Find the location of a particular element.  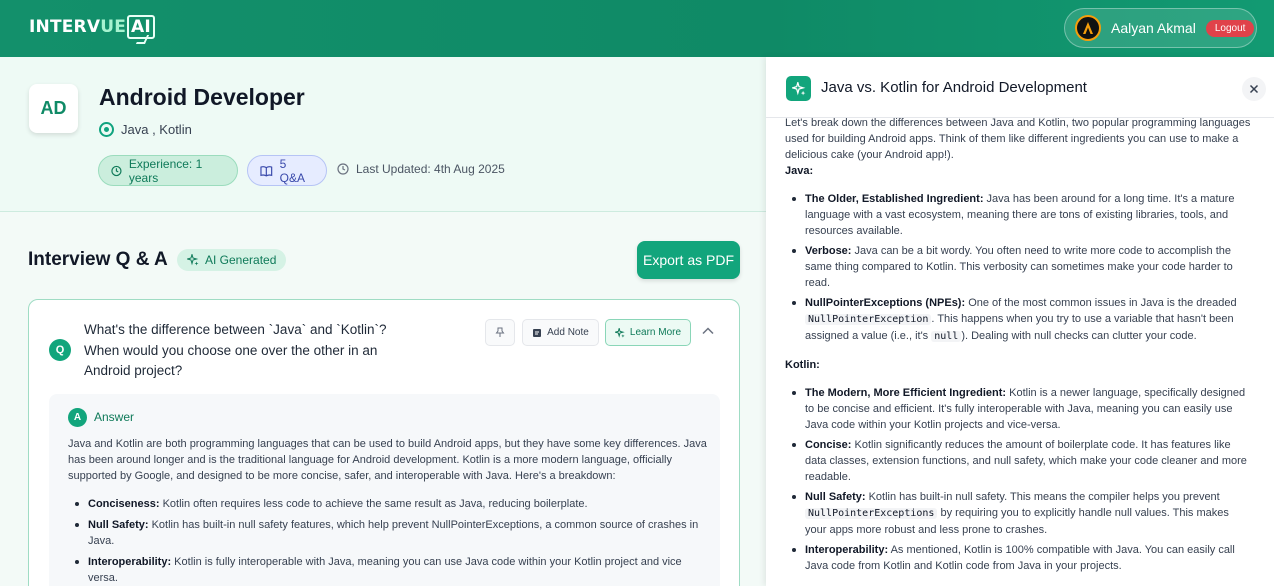

qa-count-badge: 5 Q&A is located at coordinates (287, 170).